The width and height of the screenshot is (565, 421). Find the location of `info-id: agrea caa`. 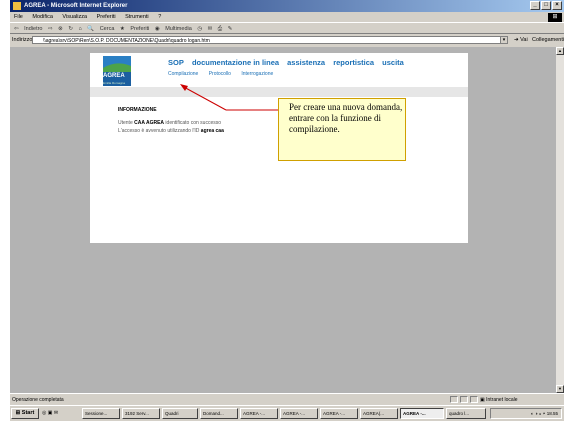

info-id: agrea caa is located at coordinates (212, 131).